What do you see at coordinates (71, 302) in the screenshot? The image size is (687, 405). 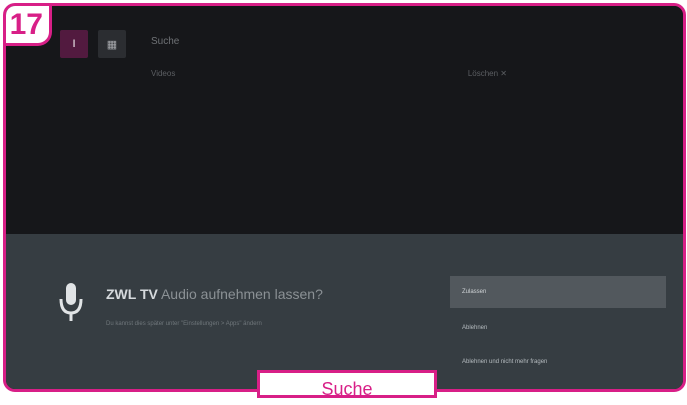 I see `microphone-icon` at bounding box center [71, 302].